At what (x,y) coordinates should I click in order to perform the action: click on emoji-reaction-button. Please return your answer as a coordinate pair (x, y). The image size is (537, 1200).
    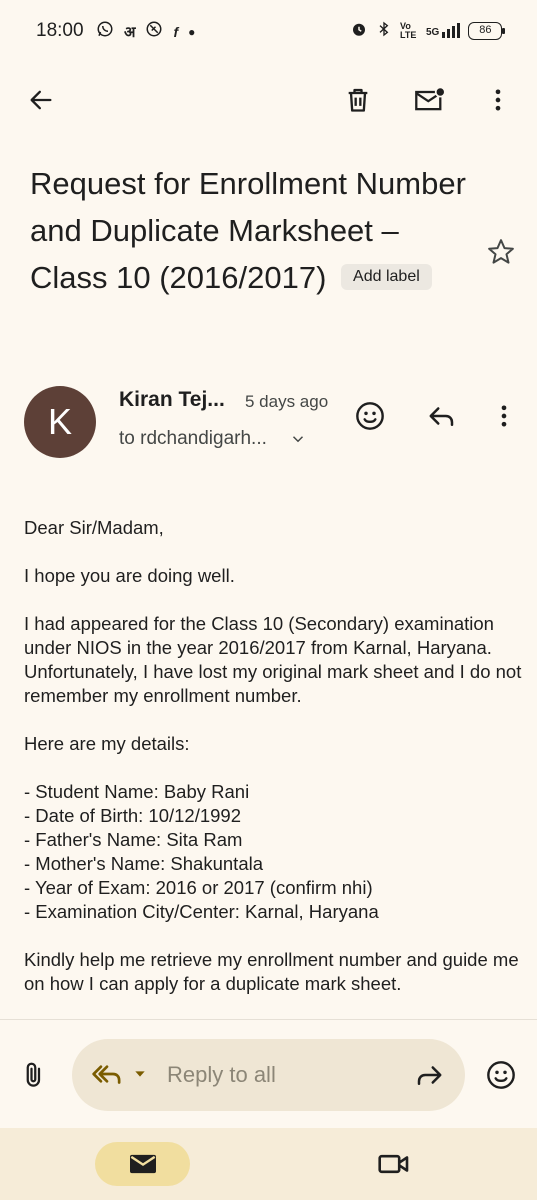
    Looking at the image, I should click on (370, 416).